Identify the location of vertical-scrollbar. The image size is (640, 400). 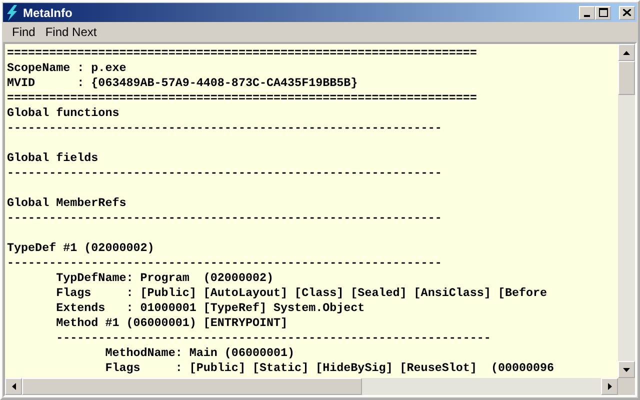
(626, 211).